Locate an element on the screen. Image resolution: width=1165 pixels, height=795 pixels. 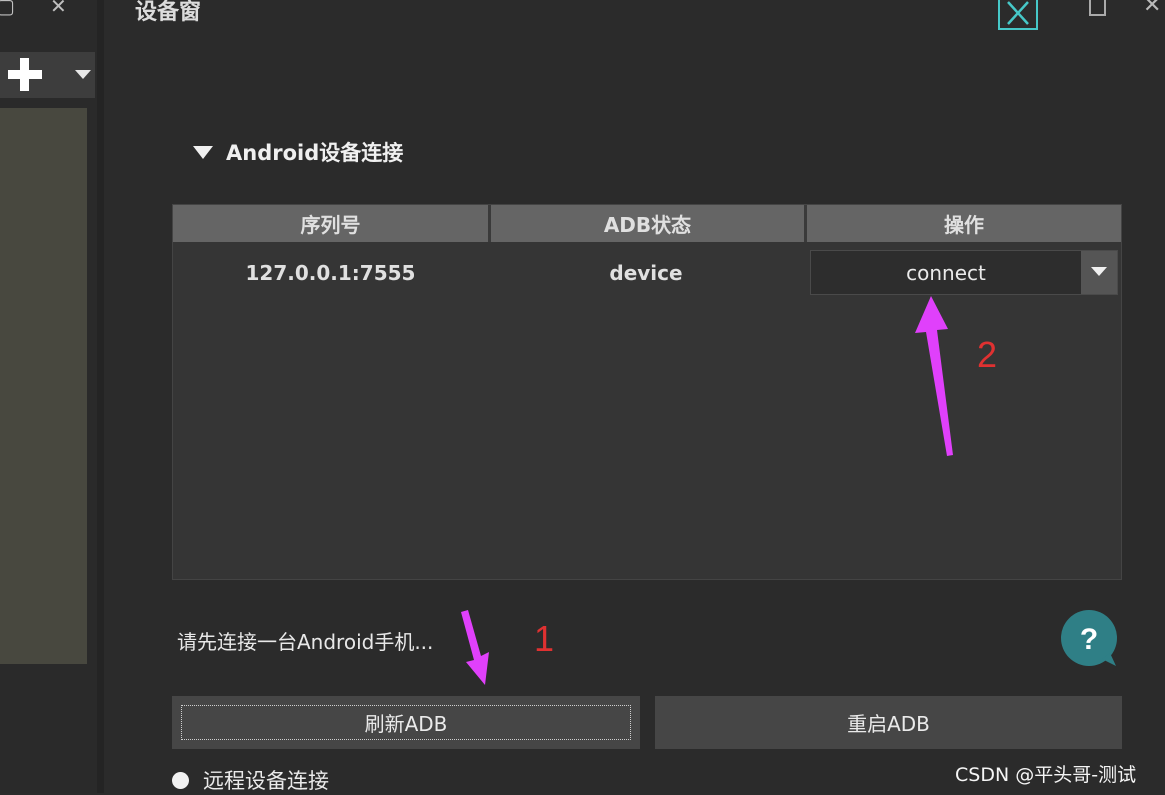
section-header-android: Android设备连接 is located at coordinates (298, 152).